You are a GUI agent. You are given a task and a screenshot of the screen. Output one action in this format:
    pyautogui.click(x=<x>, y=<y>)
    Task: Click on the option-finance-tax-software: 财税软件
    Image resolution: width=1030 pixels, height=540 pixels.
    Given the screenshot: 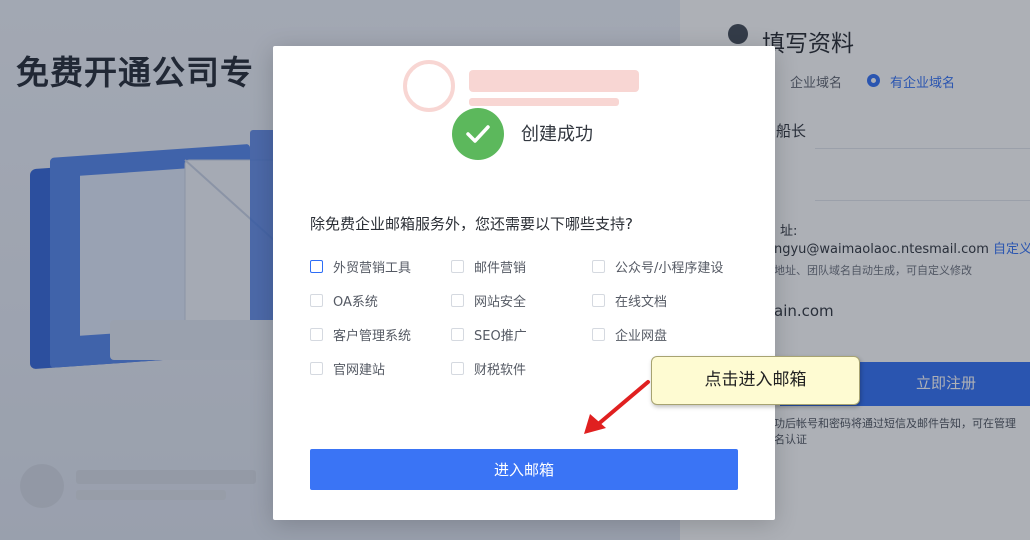 What is the action you would take?
    pyautogui.click(x=488, y=368)
    